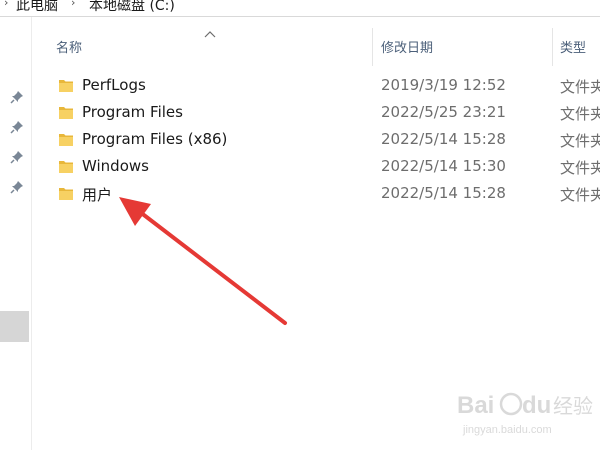  I want to click on file-date: 2022/5/25 23:21, so click(443, 112).